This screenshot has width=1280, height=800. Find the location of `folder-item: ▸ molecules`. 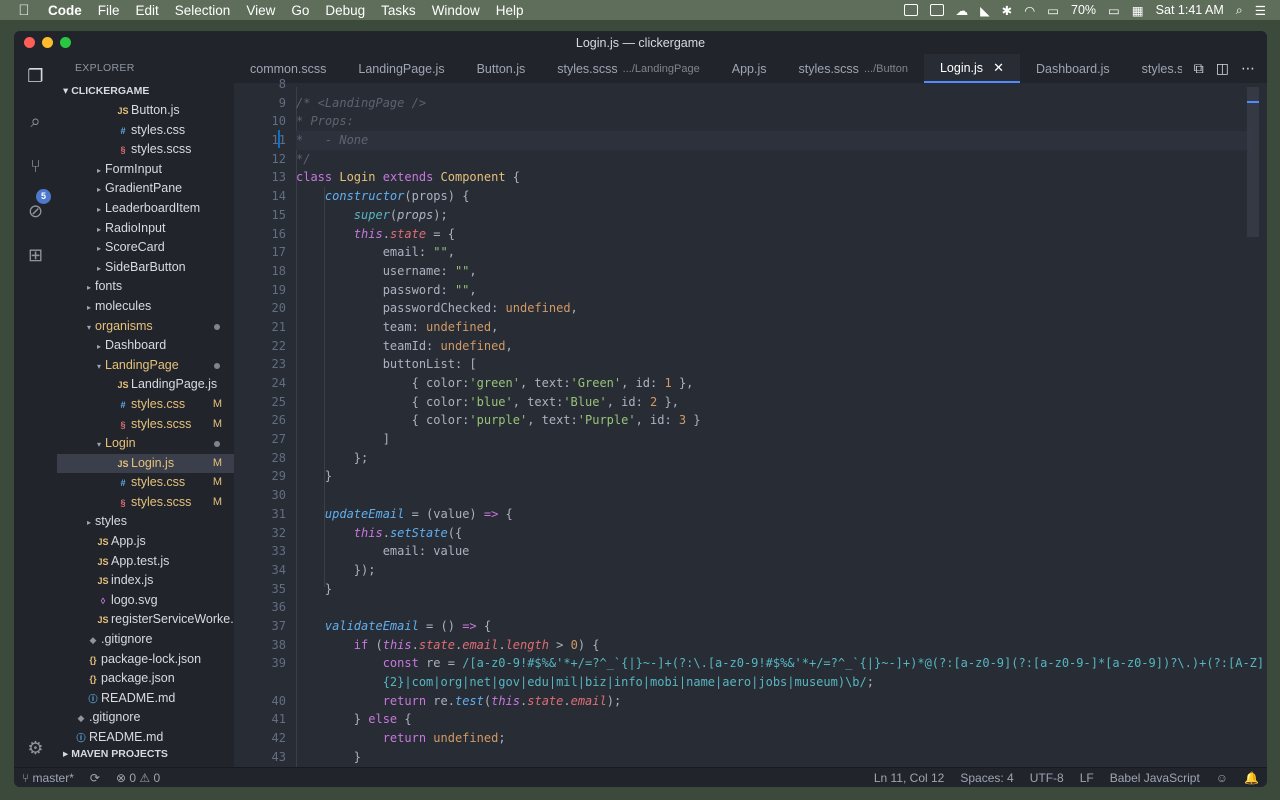

folder-item: ▸ molecules is located at coordinates (145, 307).